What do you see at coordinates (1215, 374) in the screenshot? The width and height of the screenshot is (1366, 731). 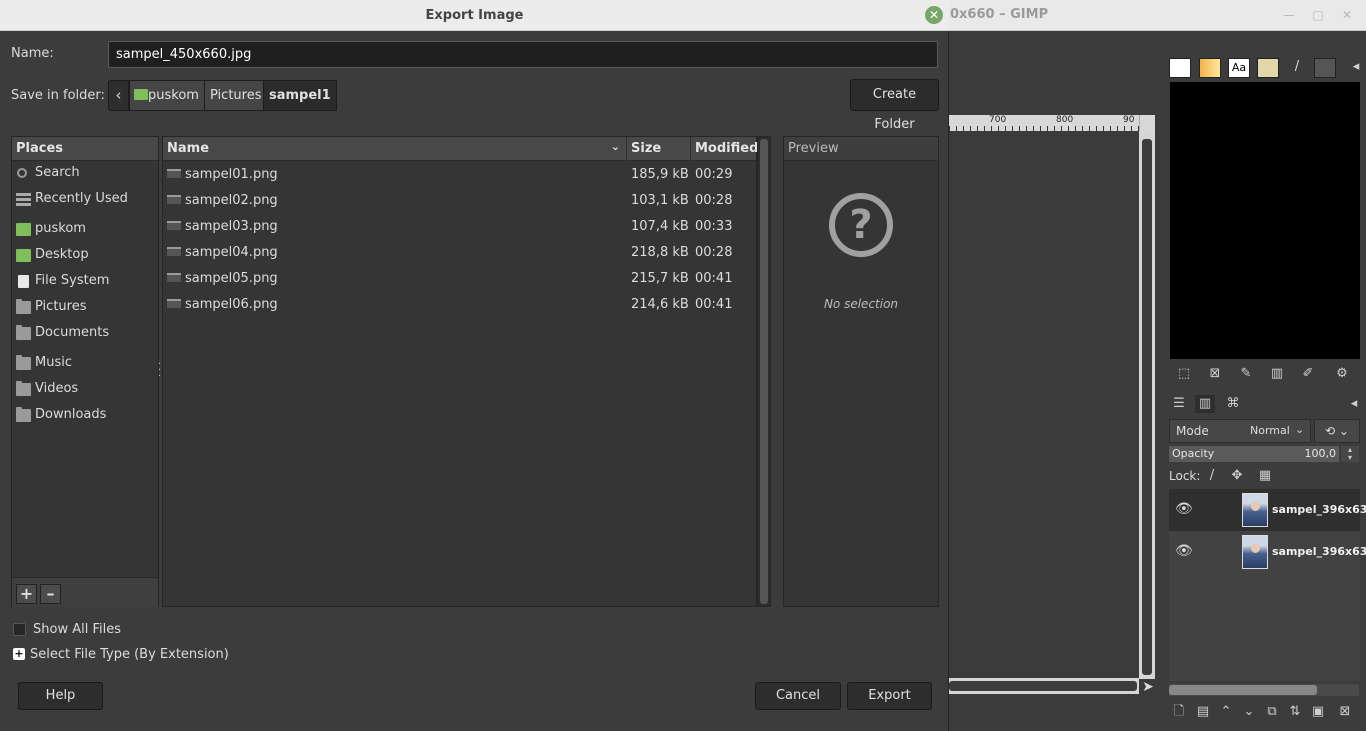 I see `clear-icon: ⊠` at bounding box center [1215, 374].